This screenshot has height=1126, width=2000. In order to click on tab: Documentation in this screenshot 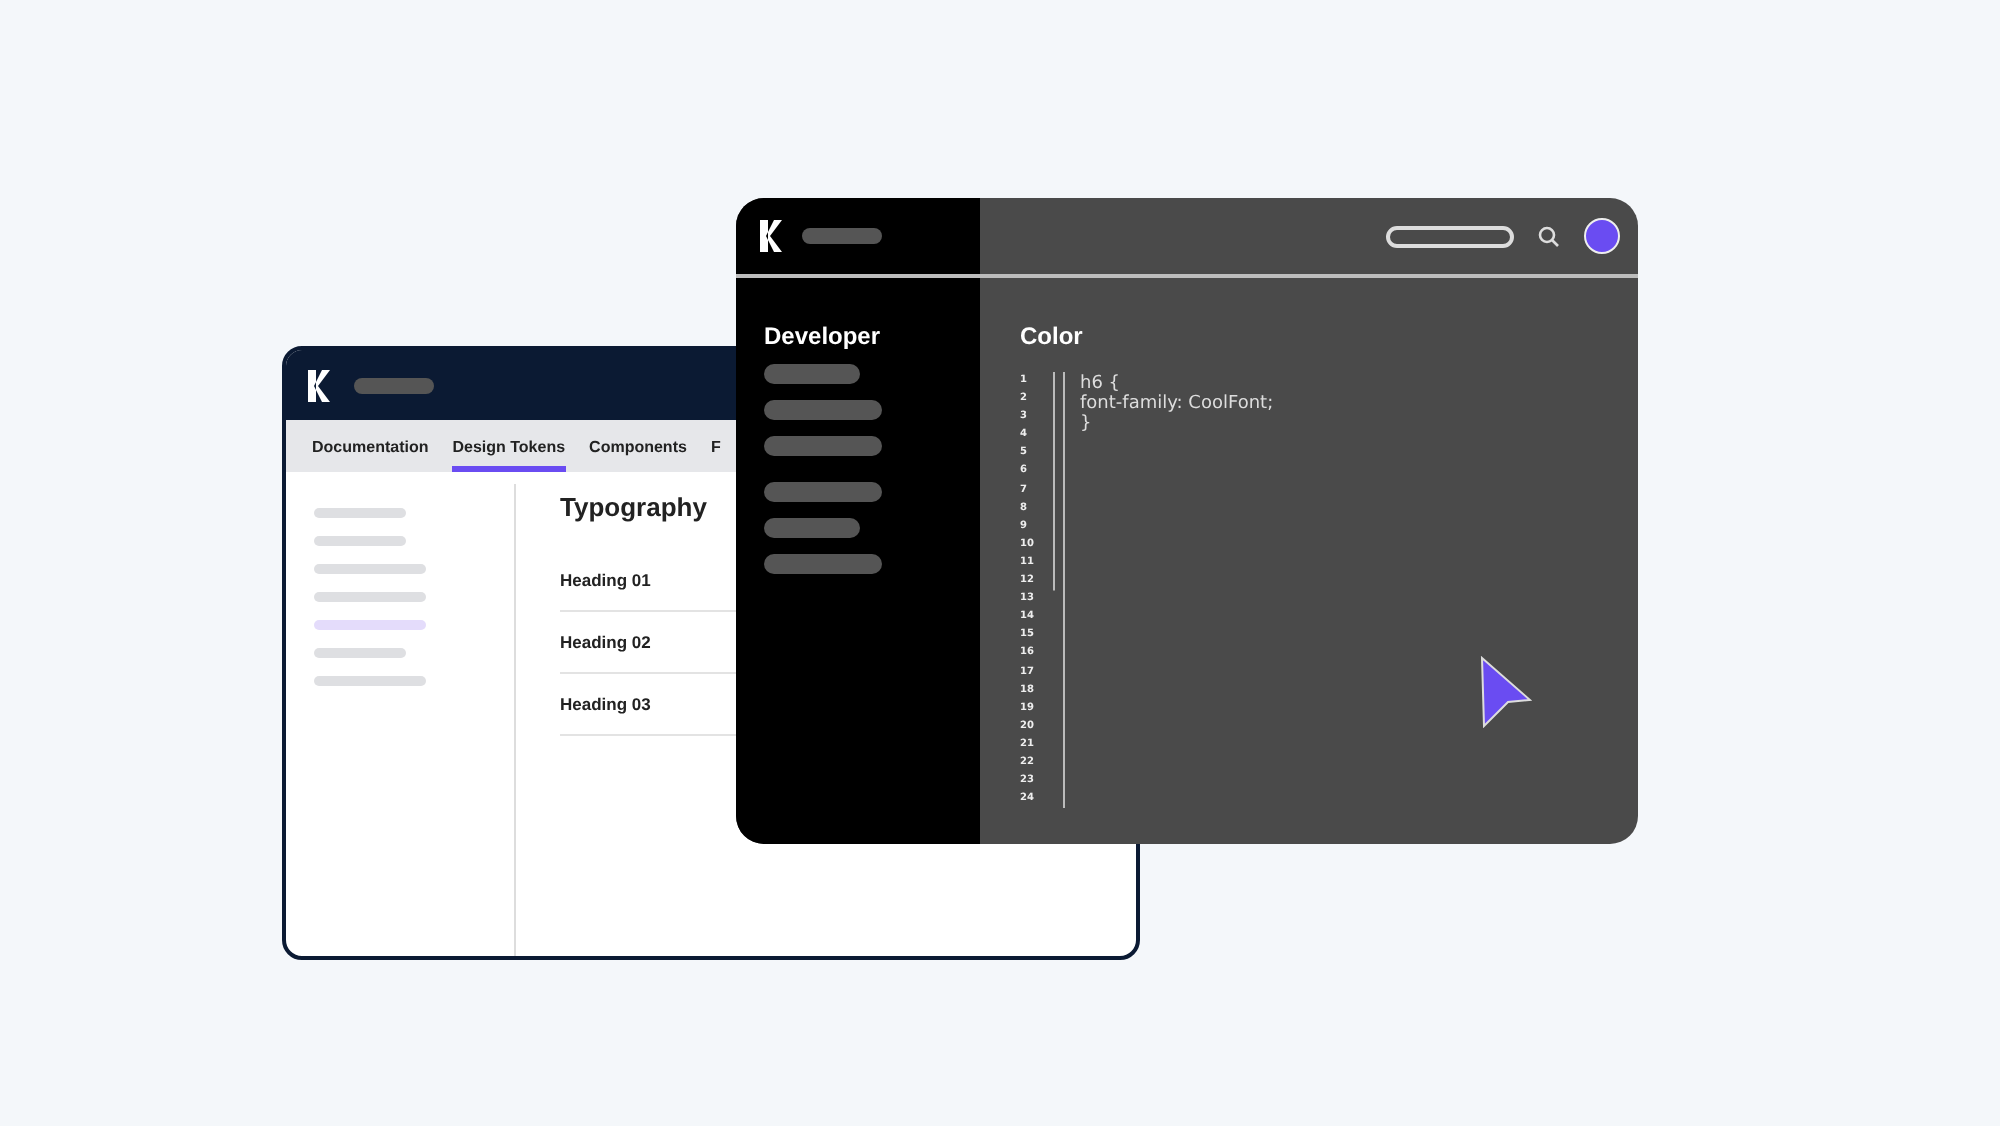, I will do `click(370, 446)`.